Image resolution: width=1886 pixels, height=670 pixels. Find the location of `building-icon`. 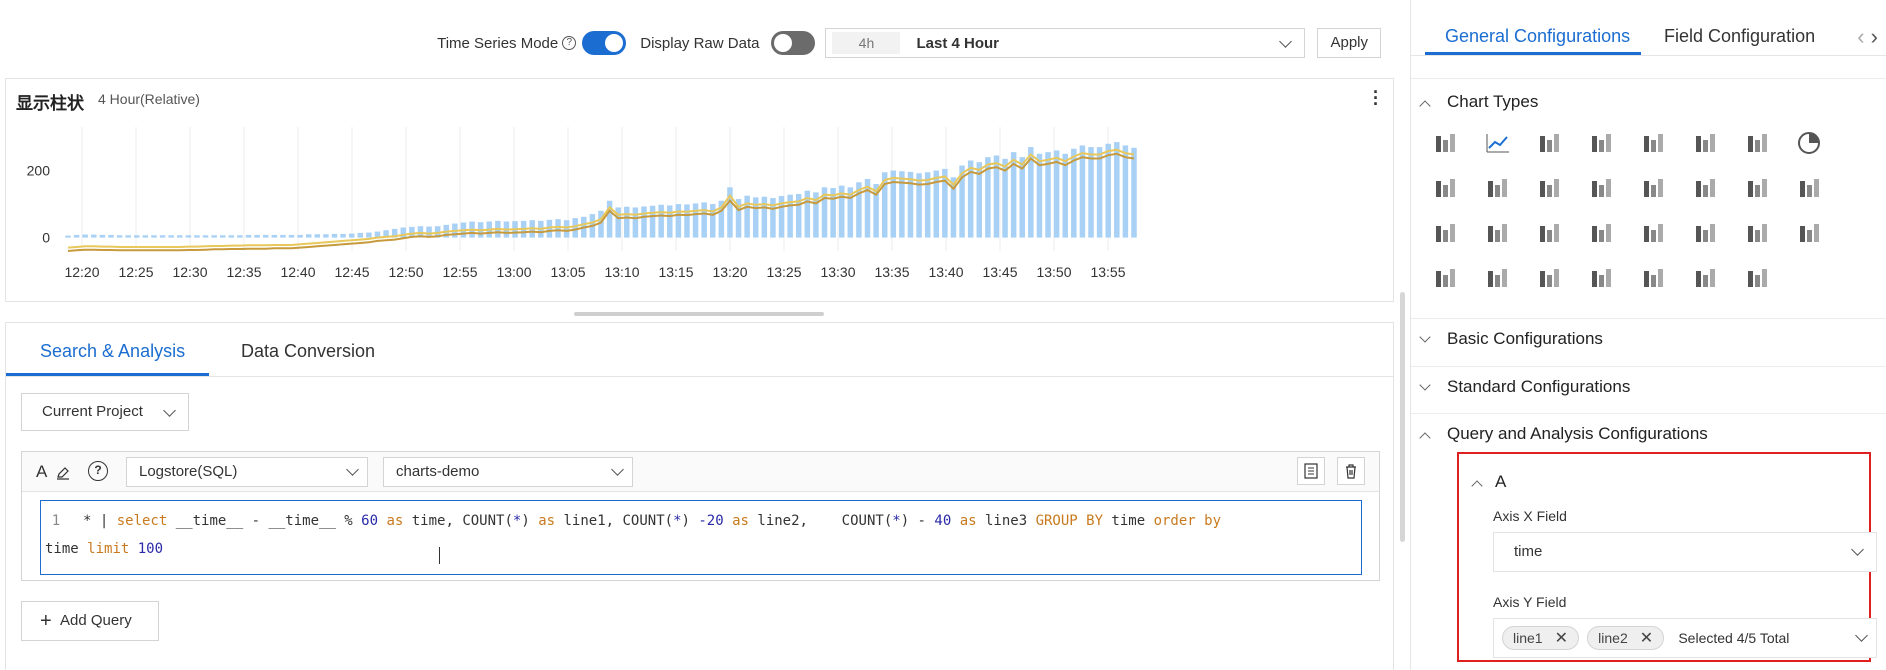

building-icon is located at coordinates (1810, 233).